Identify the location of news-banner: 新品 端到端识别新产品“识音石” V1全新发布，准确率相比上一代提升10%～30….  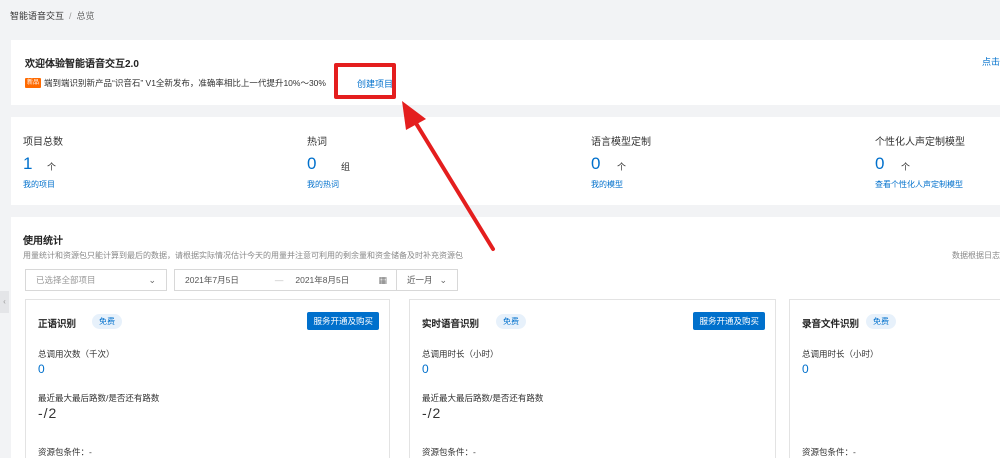
(175, 83).